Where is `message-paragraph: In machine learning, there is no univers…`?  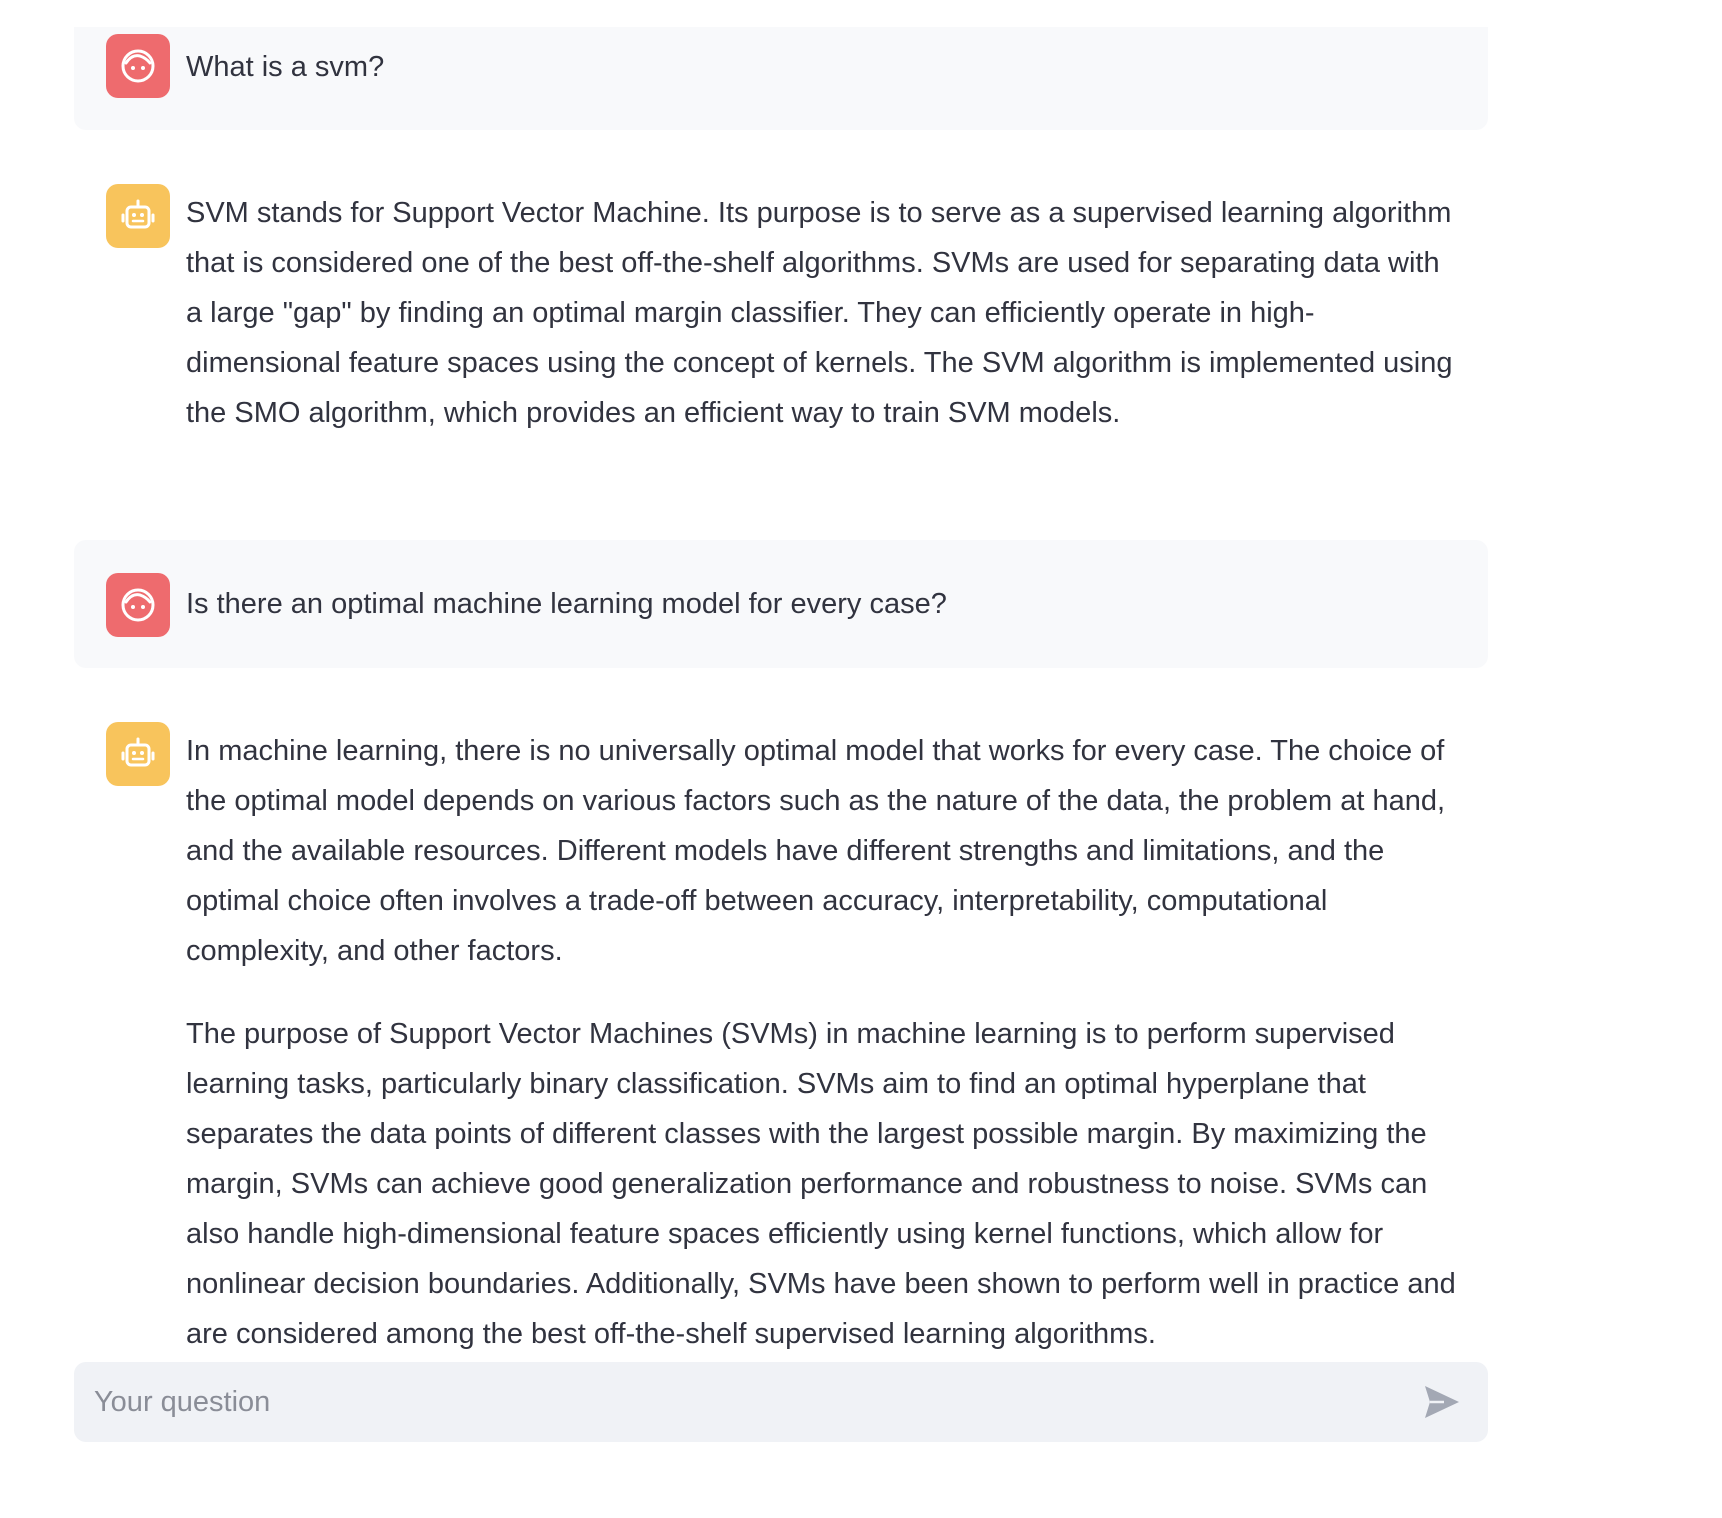
message-paragraph: In machine learning, there is no univers… is located at coordinates (816, 851).